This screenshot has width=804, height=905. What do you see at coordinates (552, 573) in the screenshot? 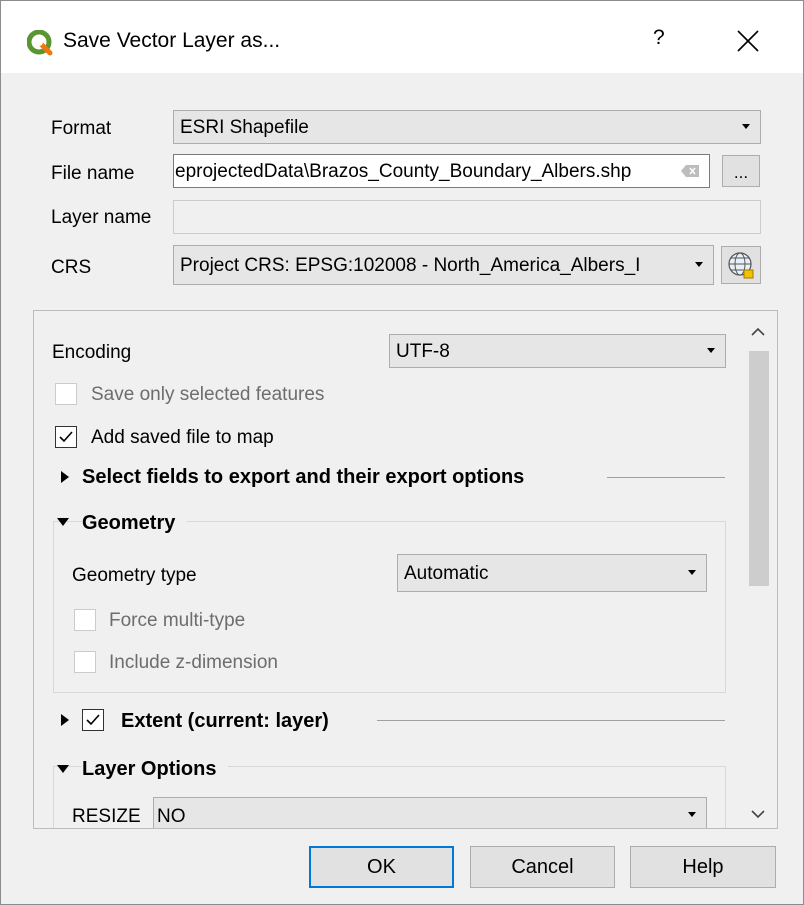
I see `geometry-type-select: Automatic` at bounding box center [552, 573].